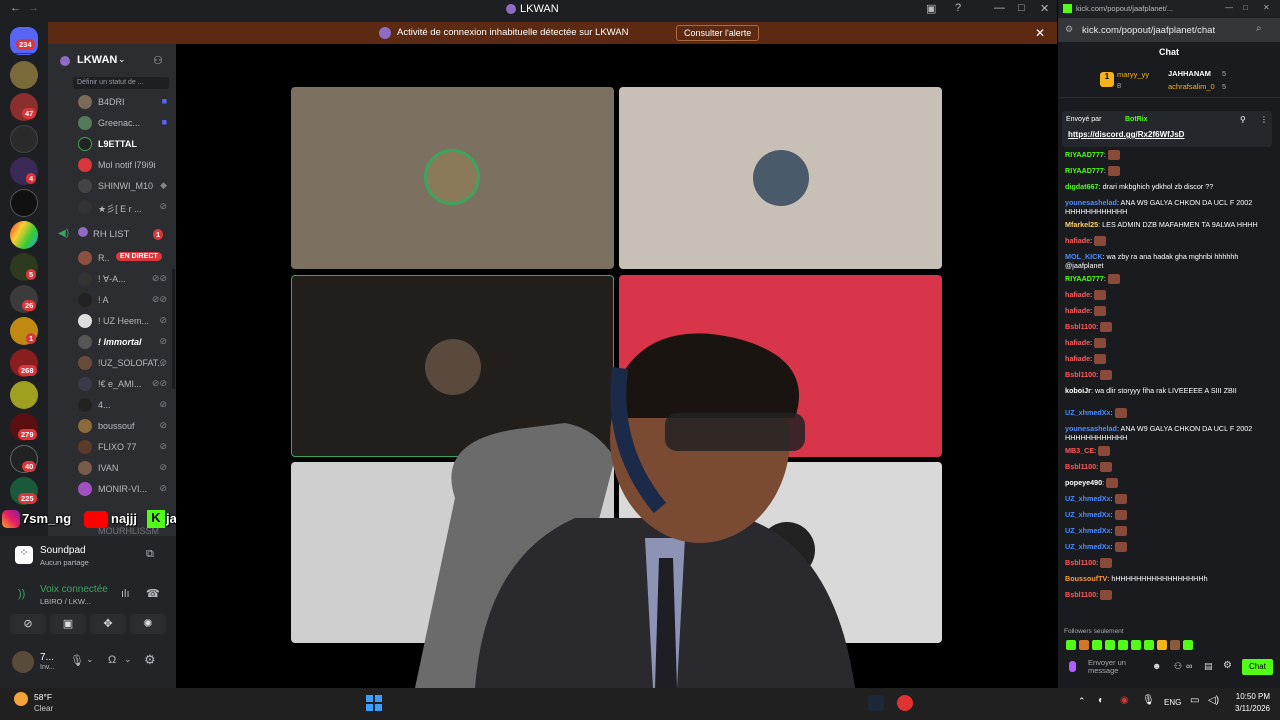  Describe the element at coordinates (1078, 390) in the screenshot. I see `chat-username: koboiJr` at that location.